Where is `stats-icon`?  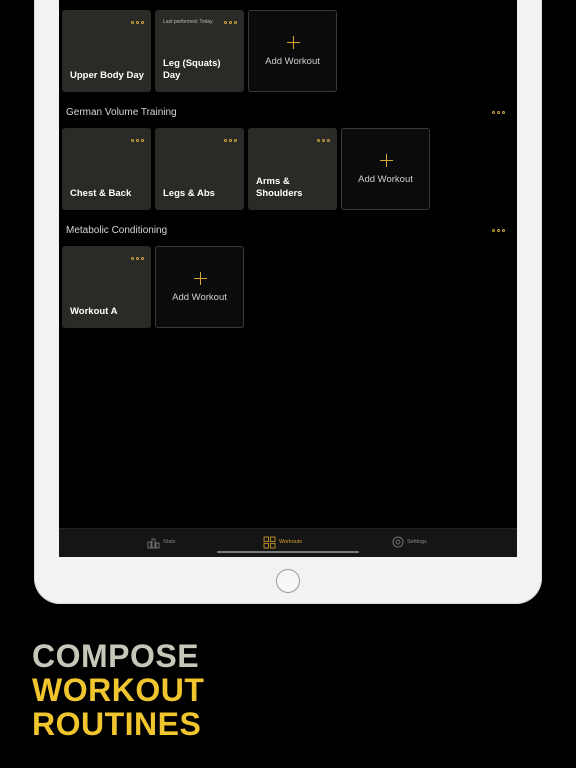 stats-icon is located at coordinates (153, 543).